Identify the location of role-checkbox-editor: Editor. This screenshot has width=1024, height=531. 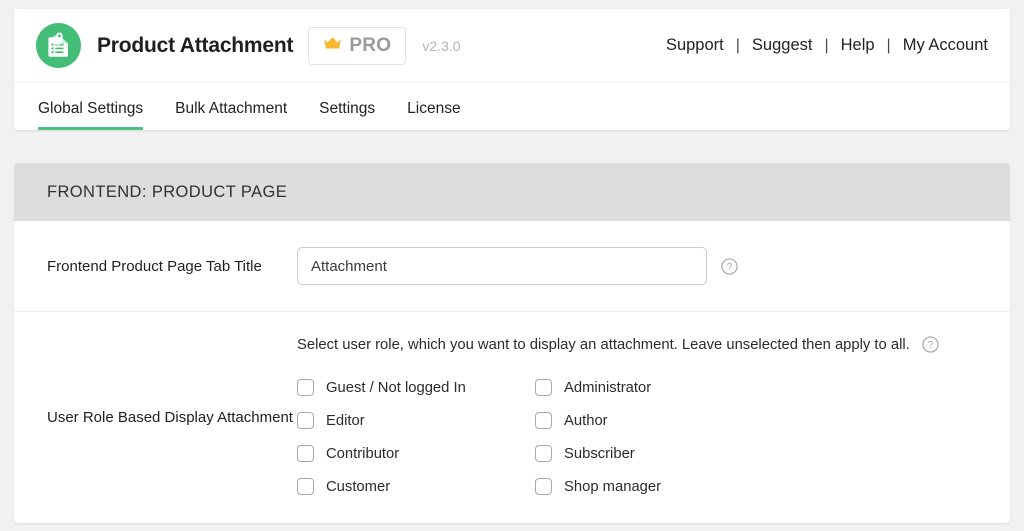
(416, 420).